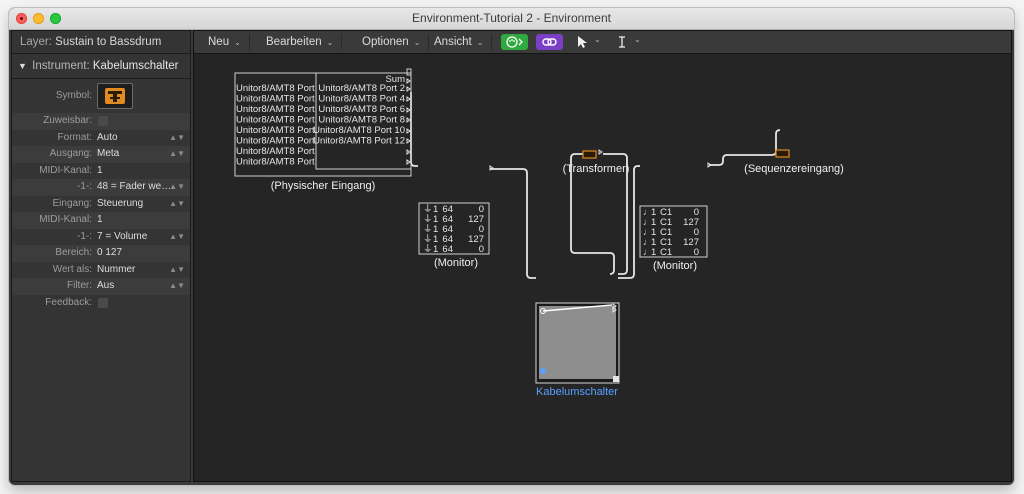  I want to click on link-button, so click(549, 42).